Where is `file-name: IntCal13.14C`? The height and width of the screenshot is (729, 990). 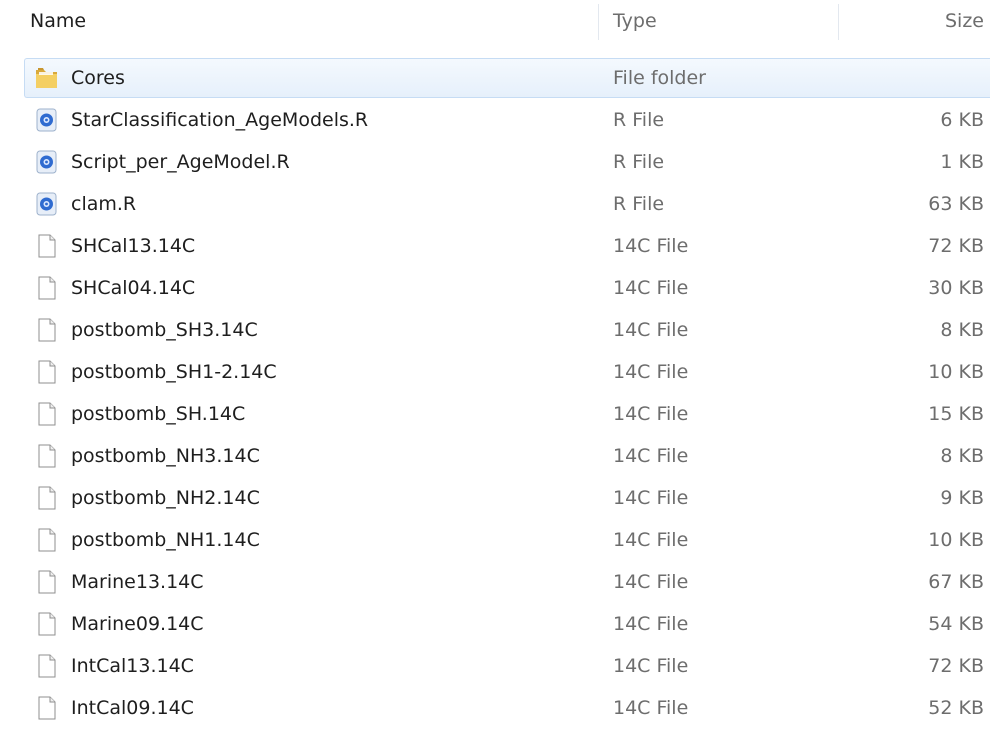
file-name: IntCal13.14C is located at coordinates (132, 666).